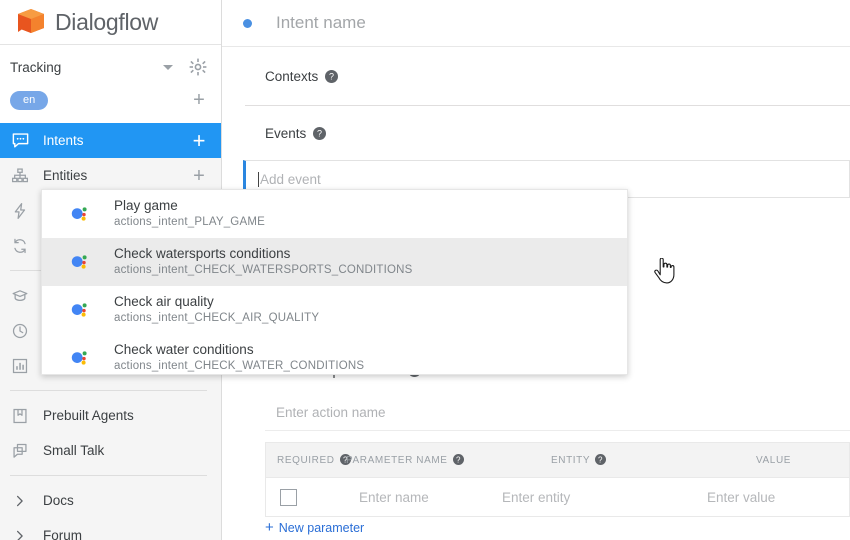 The width and height of the screenshot is (850, 540). Describe the element at coordinates (58, 500) in the screenshot. I see `sidebar-item-label: Docs` at that location.